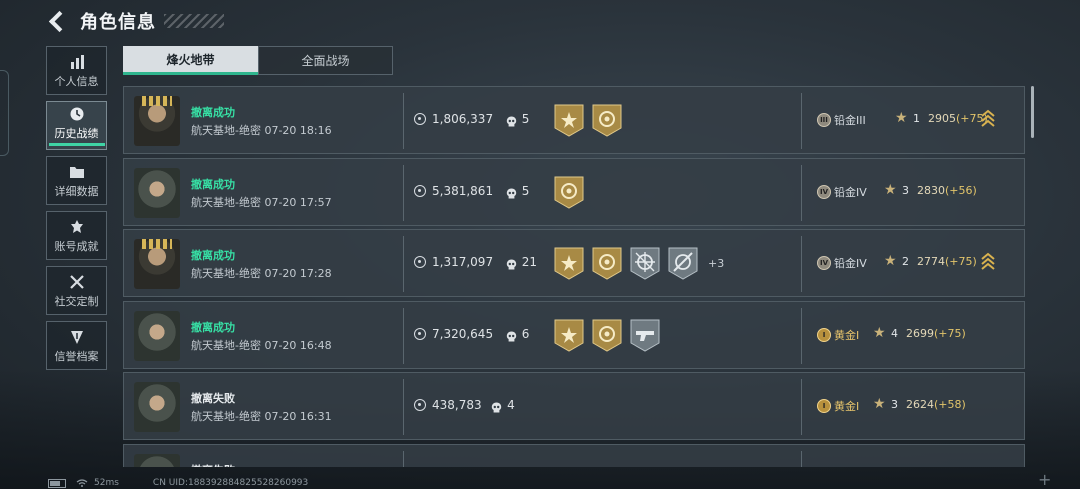 The image size is (1080, 489). Describe the element at coordinates (920, 404) in the screenshot. I see `score-value: 2624` at that location.